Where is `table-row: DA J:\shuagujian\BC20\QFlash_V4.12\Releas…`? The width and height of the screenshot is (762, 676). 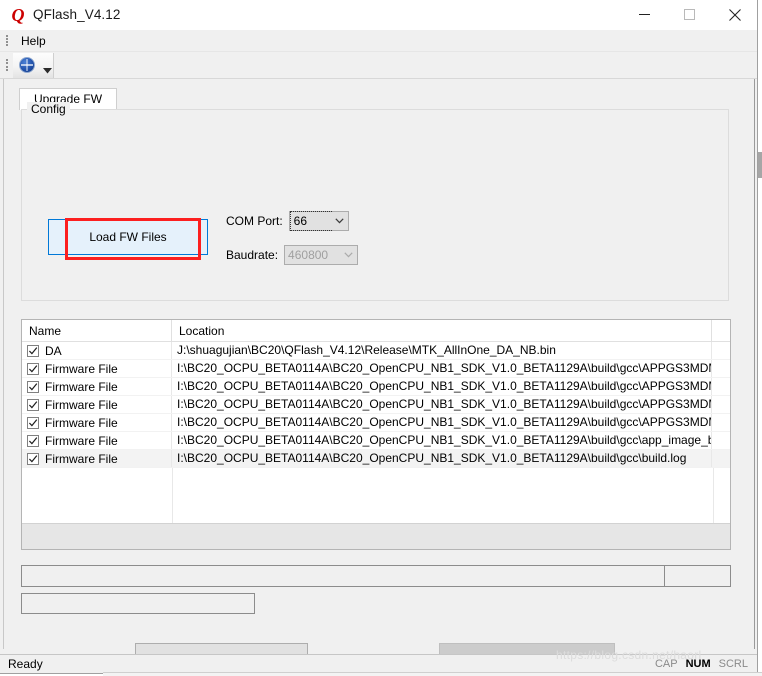
table-row: DA J:\shuagujian\BC20\QFlash_V4.12\Releas… is located at coordinates (376, 351).